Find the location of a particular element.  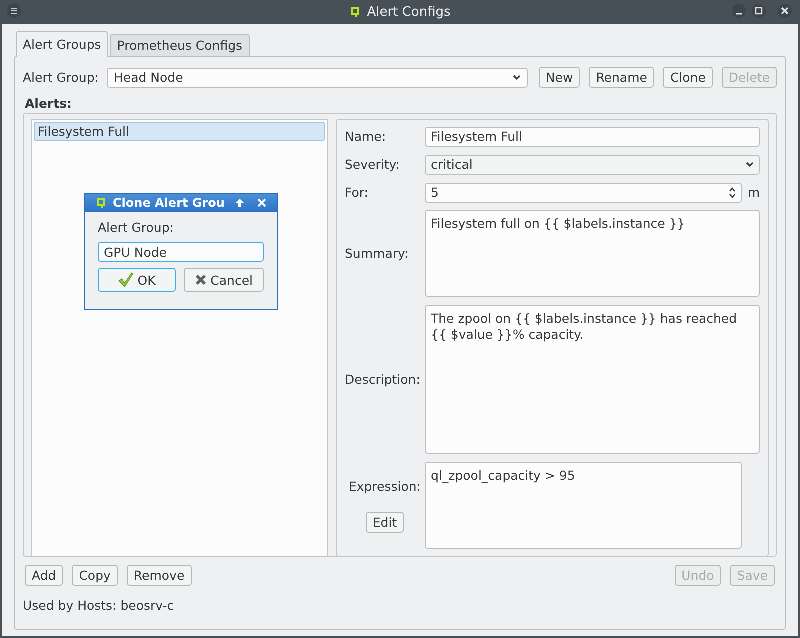

button: Rename is located at coordinates (621, 77).